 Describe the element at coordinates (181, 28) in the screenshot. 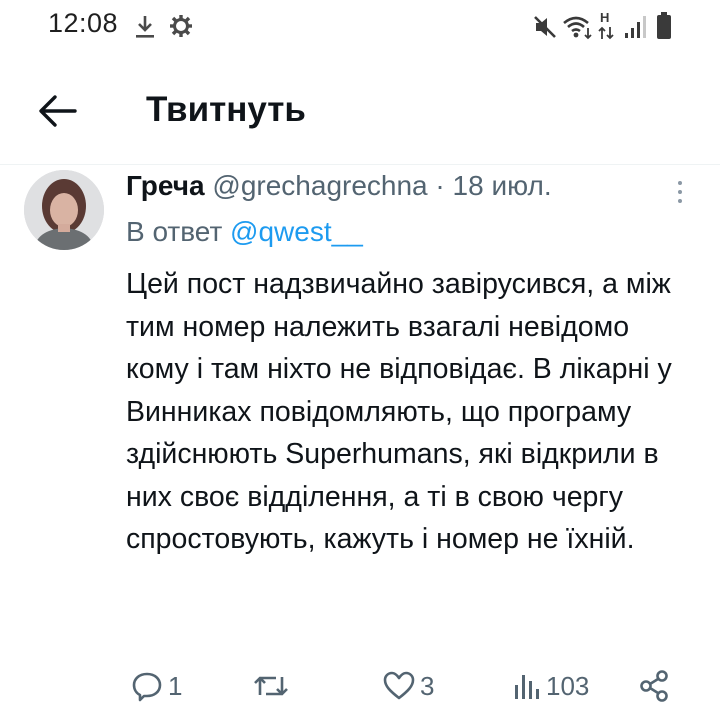

I see `settings-gear-icon` at that location.